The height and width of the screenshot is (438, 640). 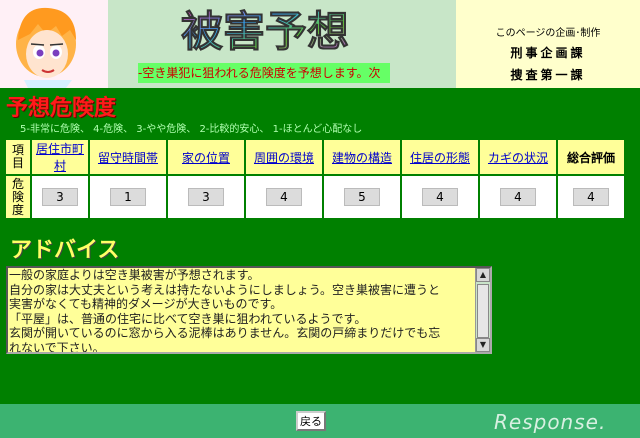 I want to click on total-value: 4, so click(x=591, y=197).